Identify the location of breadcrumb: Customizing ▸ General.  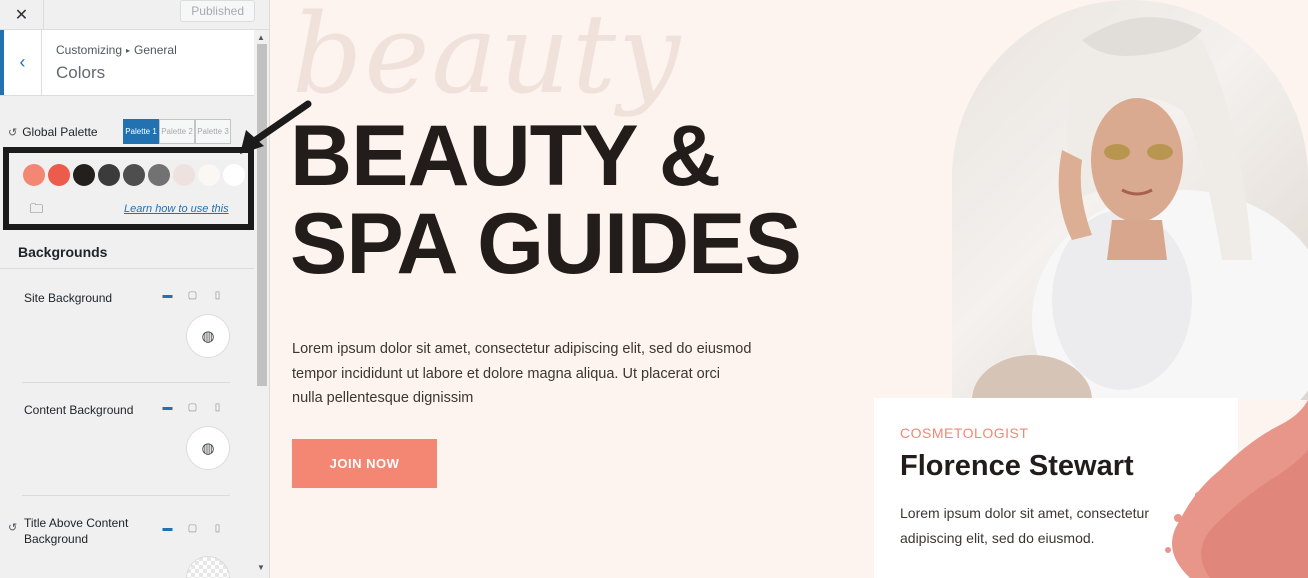
(116, 50).